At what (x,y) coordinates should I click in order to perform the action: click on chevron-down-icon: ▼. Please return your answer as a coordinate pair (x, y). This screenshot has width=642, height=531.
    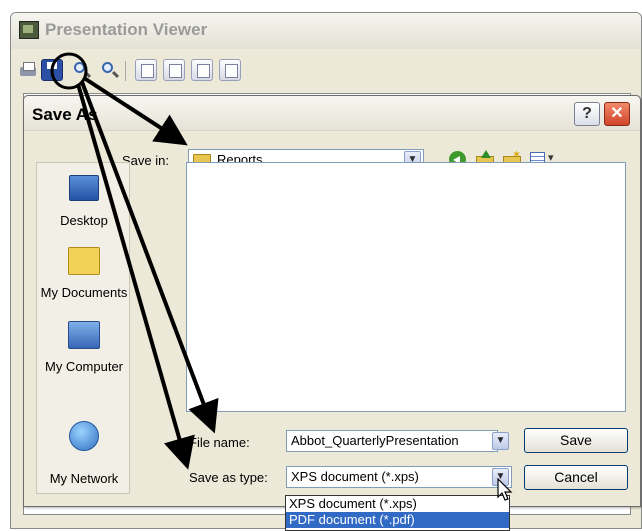
    Looking at the image, I should click on (500, 441).